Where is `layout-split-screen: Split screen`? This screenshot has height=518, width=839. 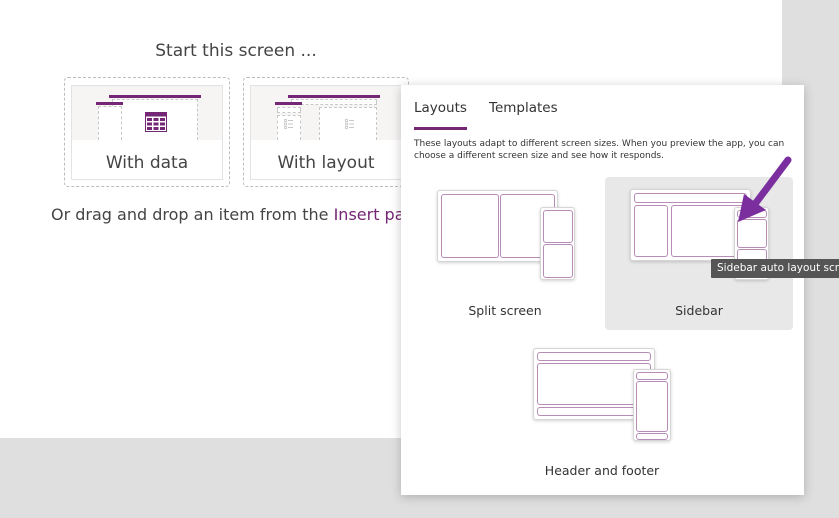
layout-split-screen: Split screen is located at coordinates (505, 253).